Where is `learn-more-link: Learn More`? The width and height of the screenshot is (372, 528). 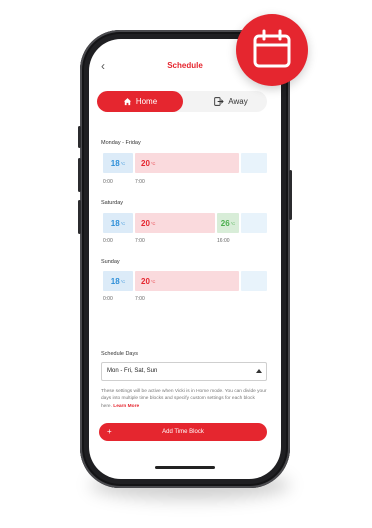 learn-more-link: Learn More is located at coordinates (126, 406).